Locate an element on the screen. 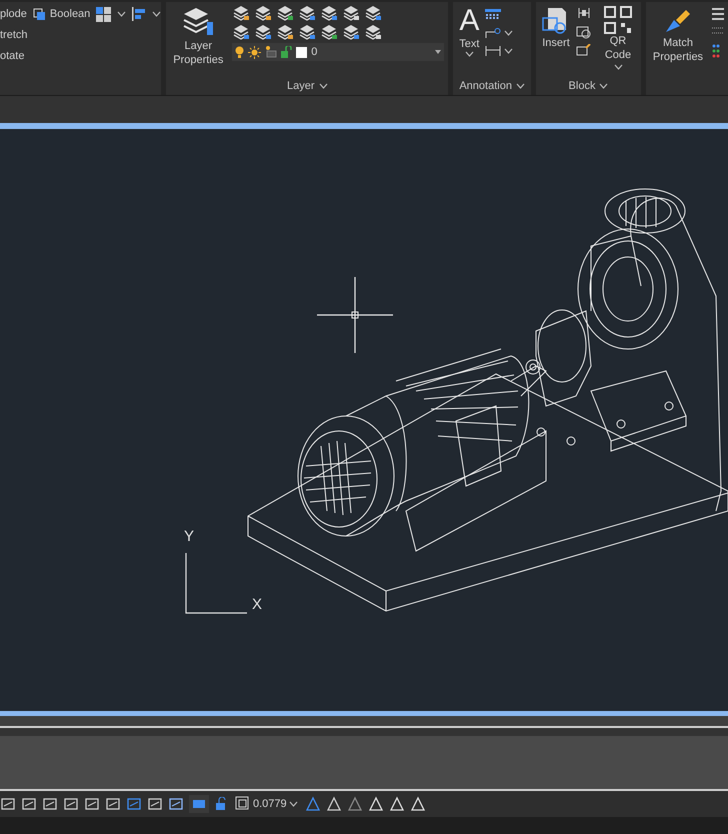  unlock-icon is located at coordinates (286, 52).